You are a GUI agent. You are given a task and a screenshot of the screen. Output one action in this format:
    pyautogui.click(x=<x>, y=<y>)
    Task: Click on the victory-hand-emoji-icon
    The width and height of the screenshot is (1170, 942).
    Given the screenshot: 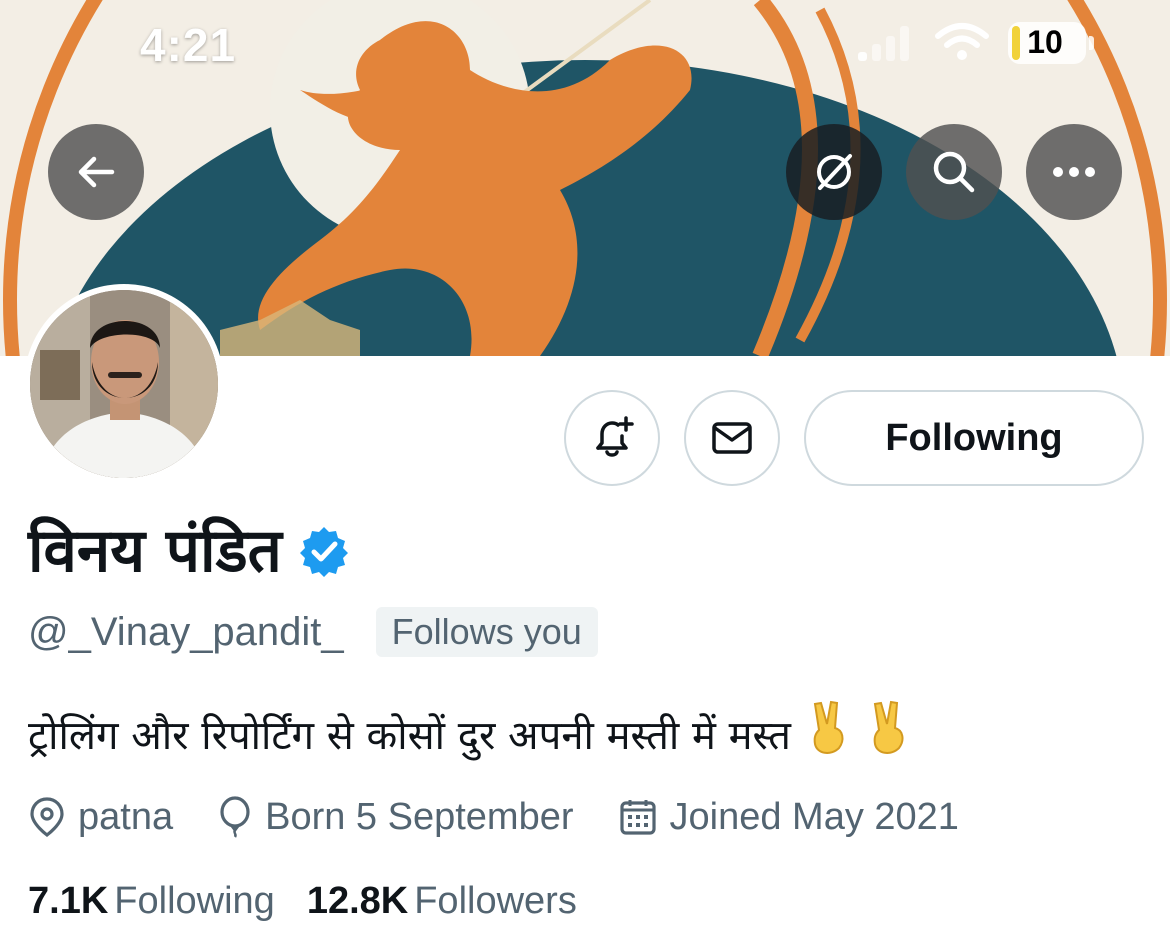 What is the action you would take?
    pyautogui.click(x=858, y=727)
    